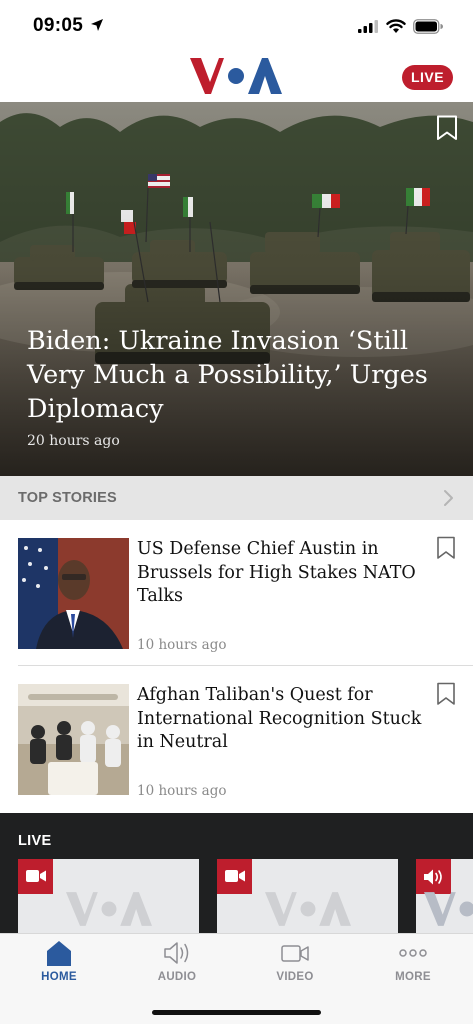 The image size is (473, 1024). I want to click on tab-home: HOME, so click(59, 964).